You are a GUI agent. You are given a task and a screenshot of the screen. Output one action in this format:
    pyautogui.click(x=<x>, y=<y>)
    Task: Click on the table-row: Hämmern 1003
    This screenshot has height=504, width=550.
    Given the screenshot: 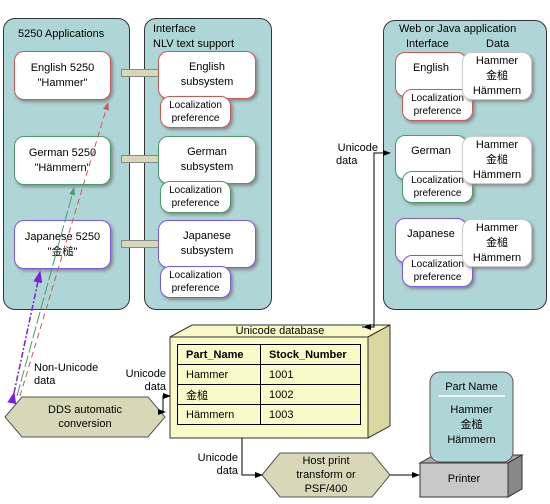 What is the action you would take?
    pyautogui.click(x=269, y=414)
    